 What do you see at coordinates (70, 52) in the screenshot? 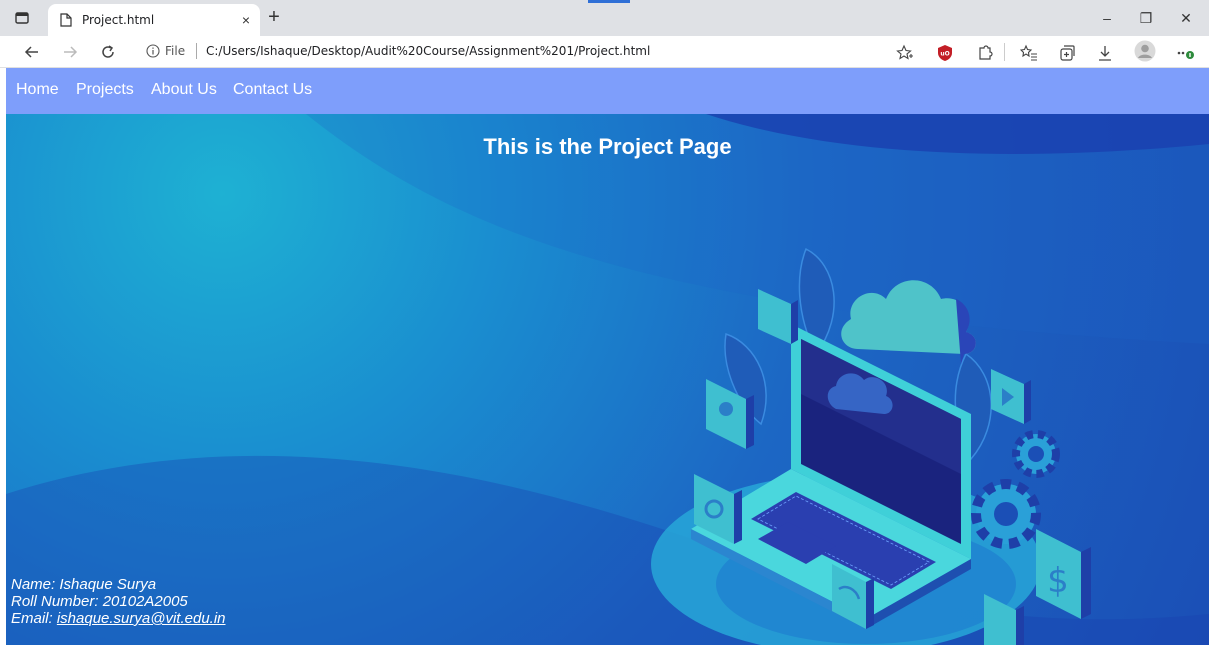
I see `forward-icon` at bounding box center [70, 52].